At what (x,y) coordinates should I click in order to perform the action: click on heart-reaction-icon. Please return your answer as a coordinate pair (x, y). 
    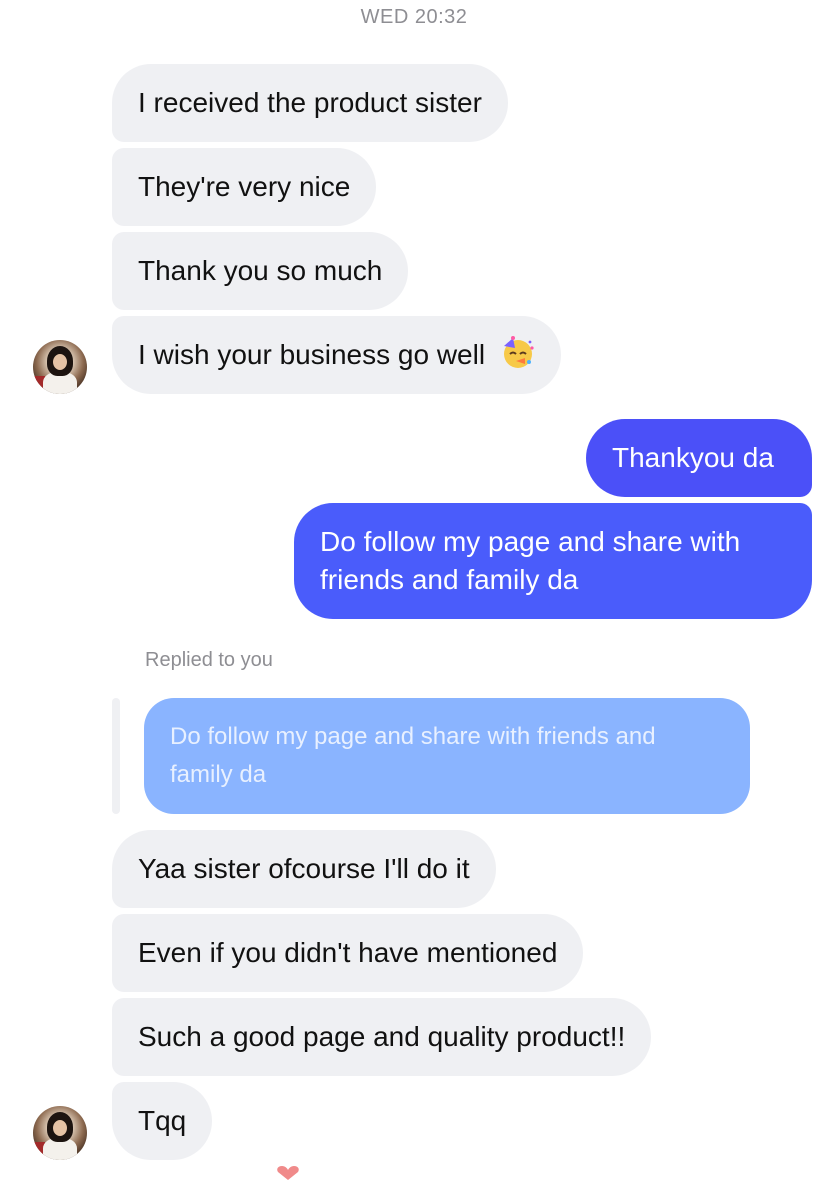
    Looking at the image, I should click on (288, 1173).